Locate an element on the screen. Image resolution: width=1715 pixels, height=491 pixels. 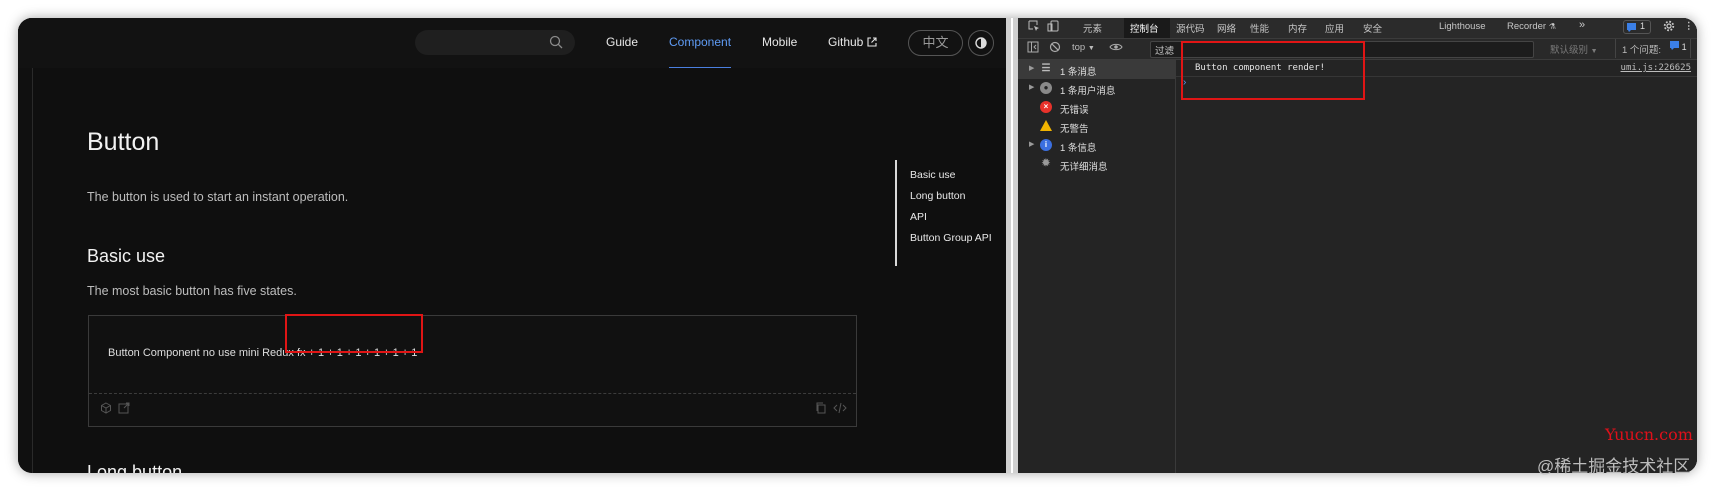
tab-application: 应用 is located at coordinates (1334, 28).